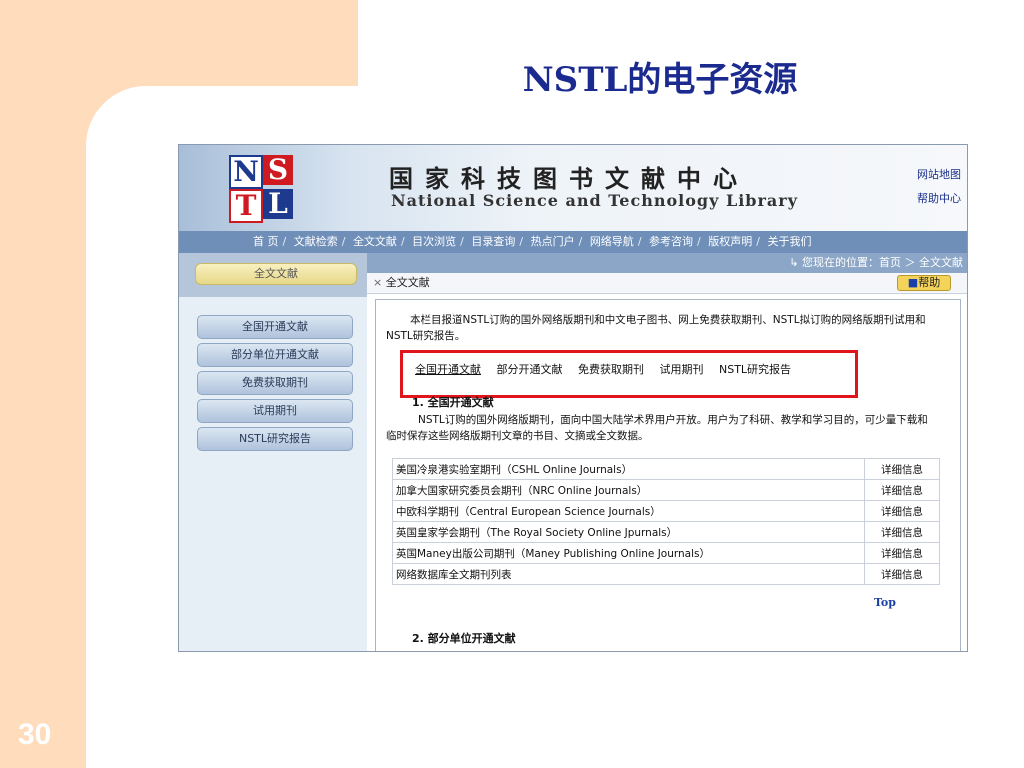 Image resolution: width=1024 pixels, height=768 pixels. What do you see at coordinates (275, 355) in the screenshot?
I see `sidebar-item-partial: 部分单位开通文献` at bounding box center [275, 355].